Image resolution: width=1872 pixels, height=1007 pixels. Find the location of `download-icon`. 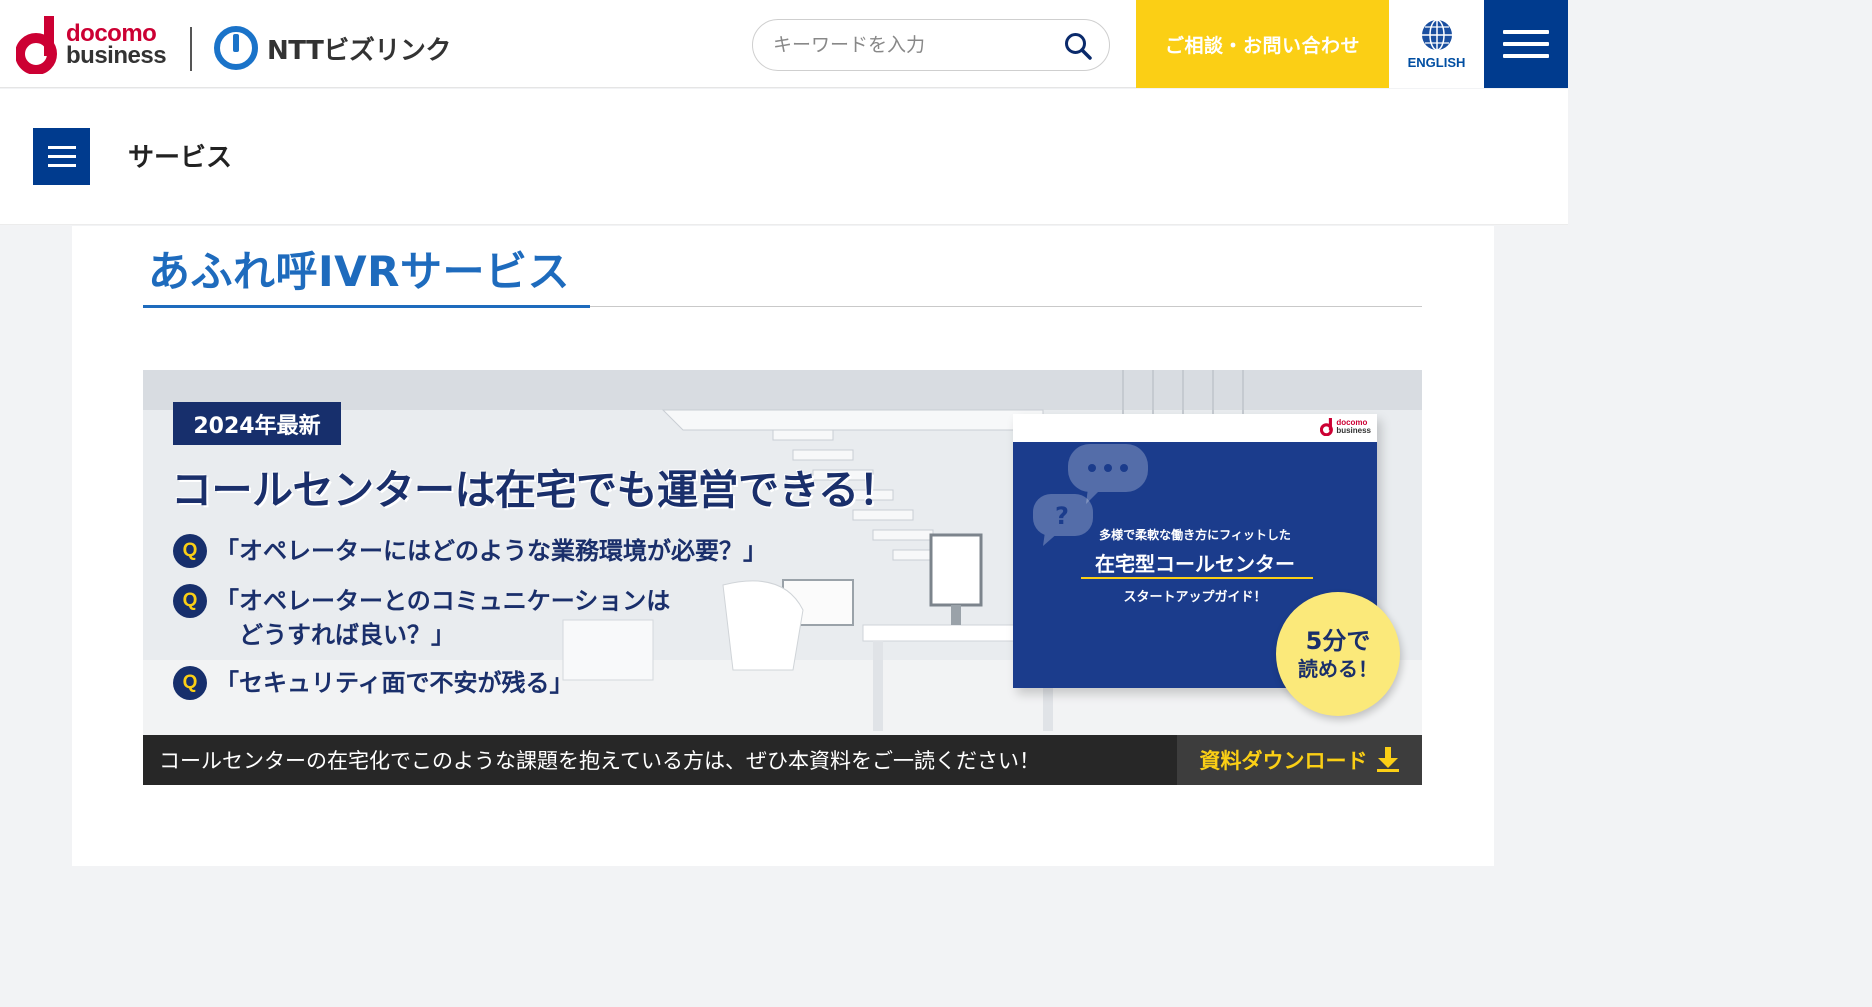

download-icon is located at coordinates (1387, 759).